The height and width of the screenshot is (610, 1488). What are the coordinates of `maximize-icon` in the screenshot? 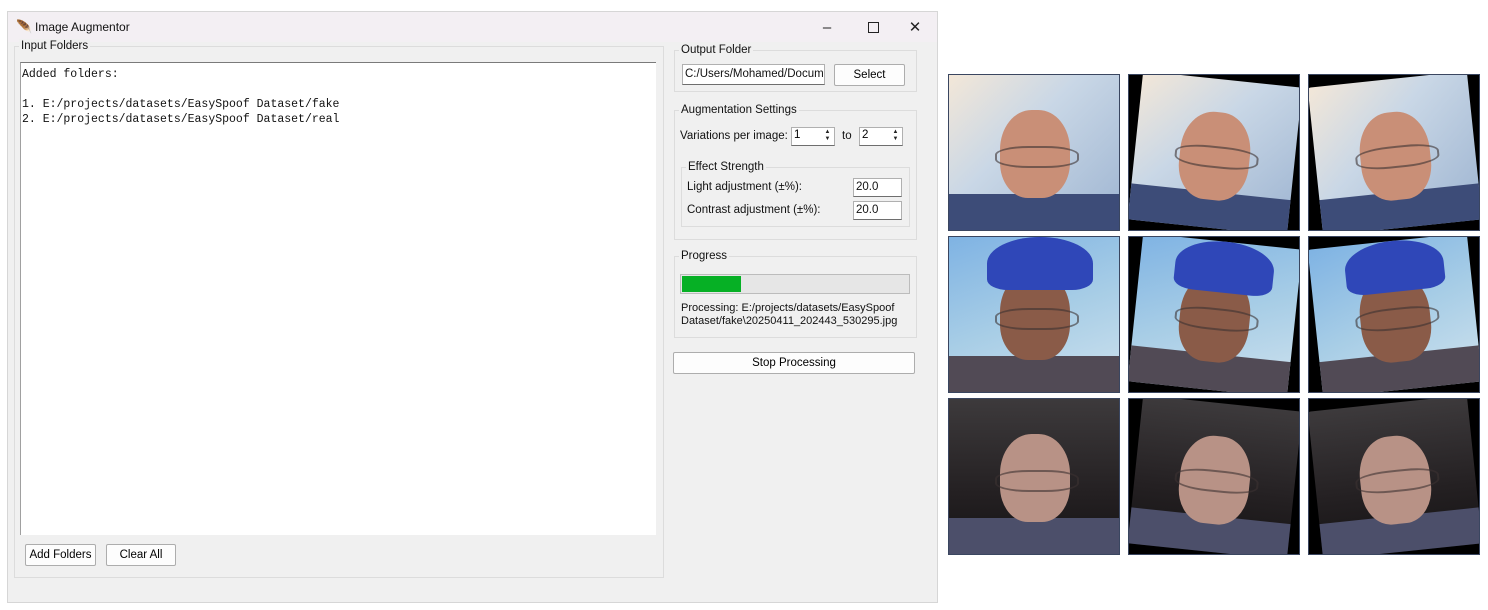 It's located at (873, 27).